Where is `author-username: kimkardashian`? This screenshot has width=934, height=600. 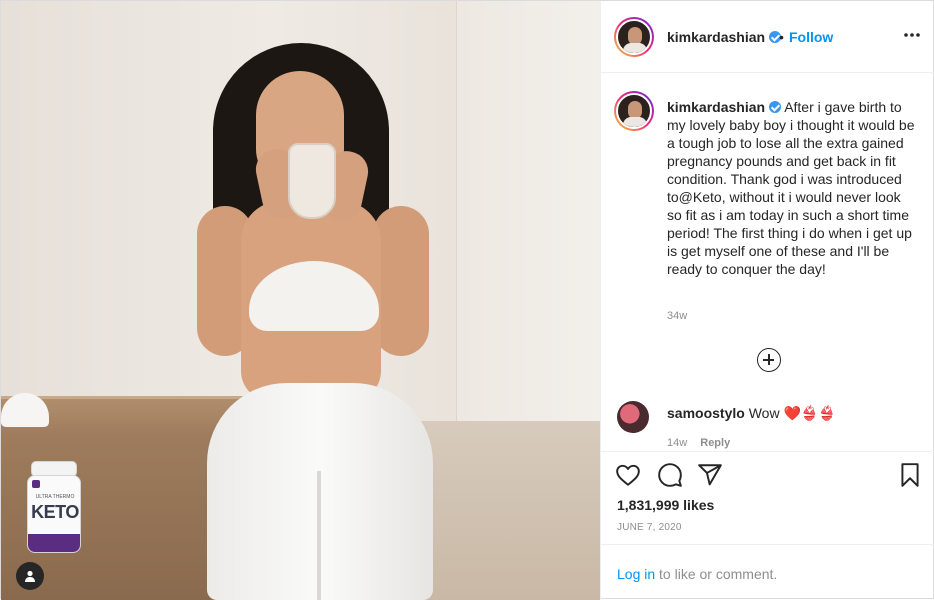 author-username: kimkardashian is located at coordinates (724, 37).